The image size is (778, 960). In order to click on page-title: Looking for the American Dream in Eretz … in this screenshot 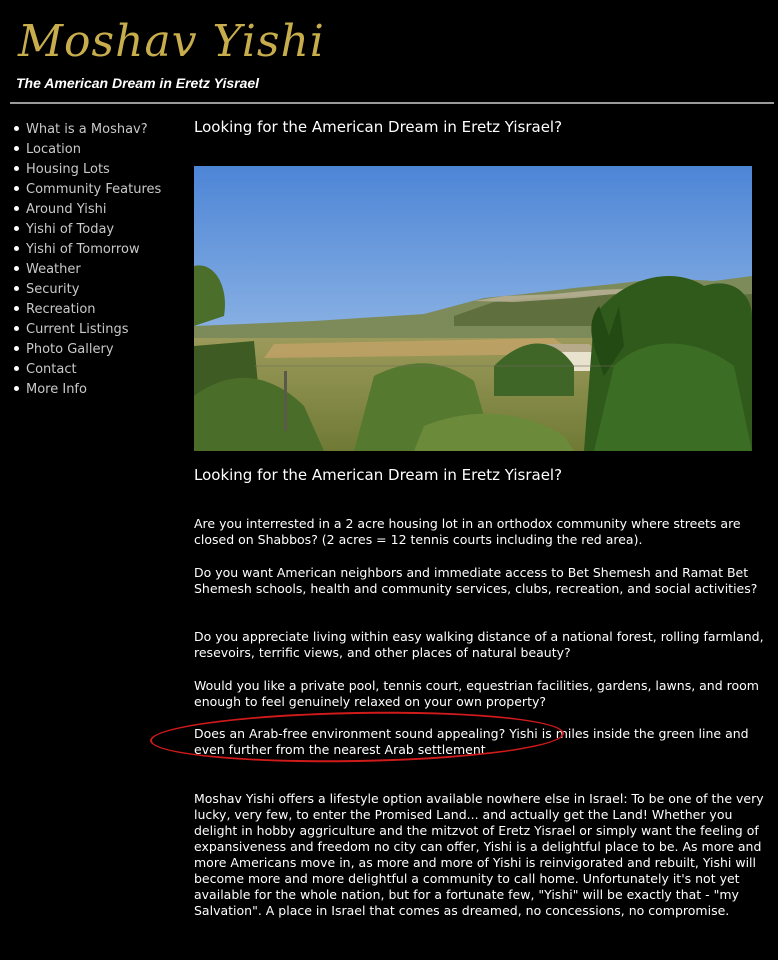, I will do `click(378, 127)`.